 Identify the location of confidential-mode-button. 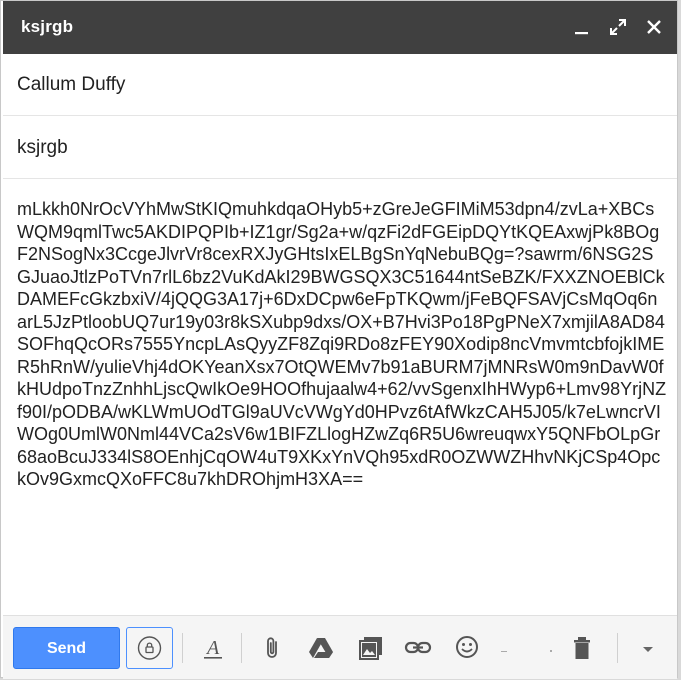
(149, 648).